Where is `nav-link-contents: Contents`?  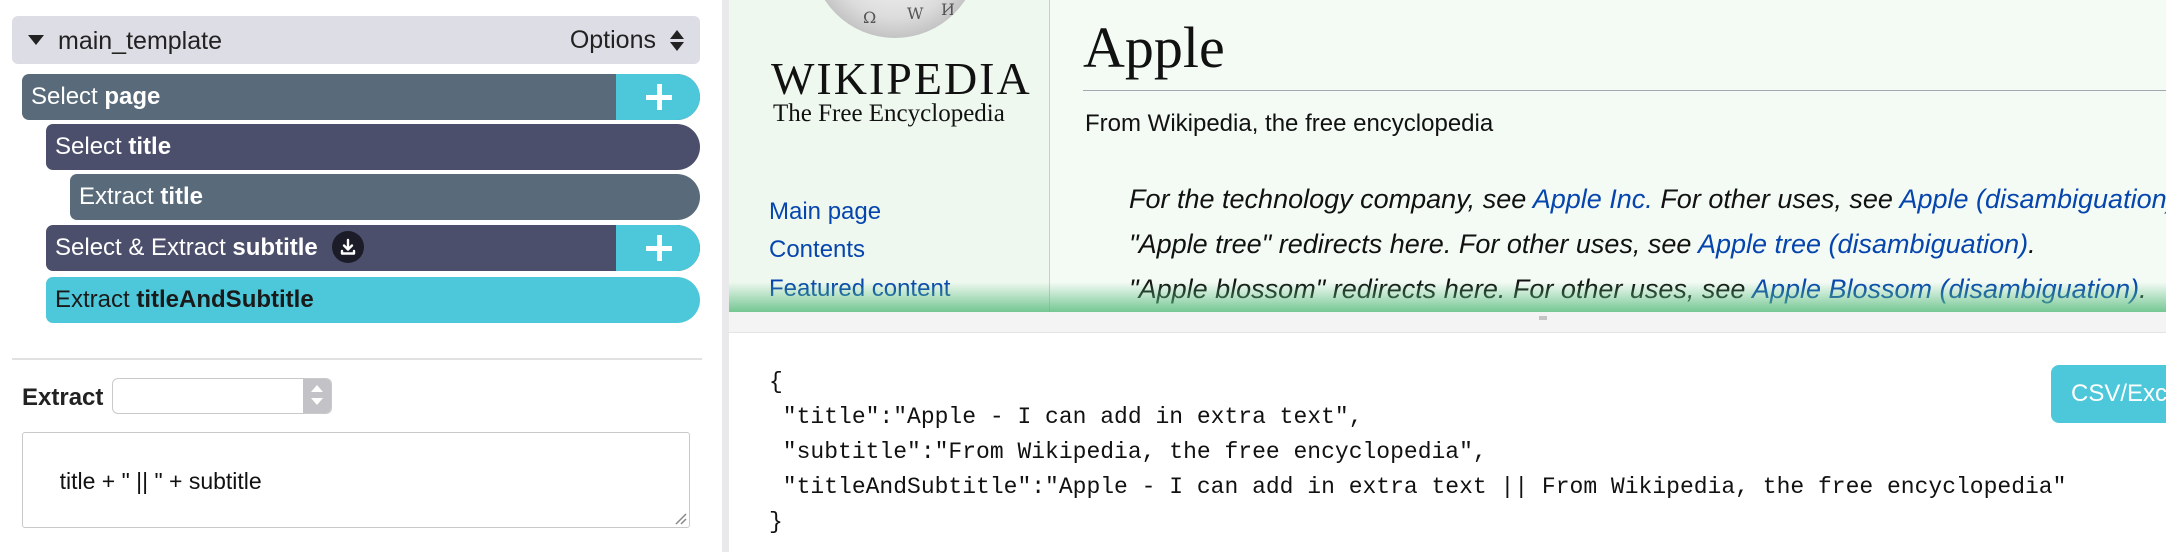 nav-link-contents: Contents is located at coordinates (817, 250).